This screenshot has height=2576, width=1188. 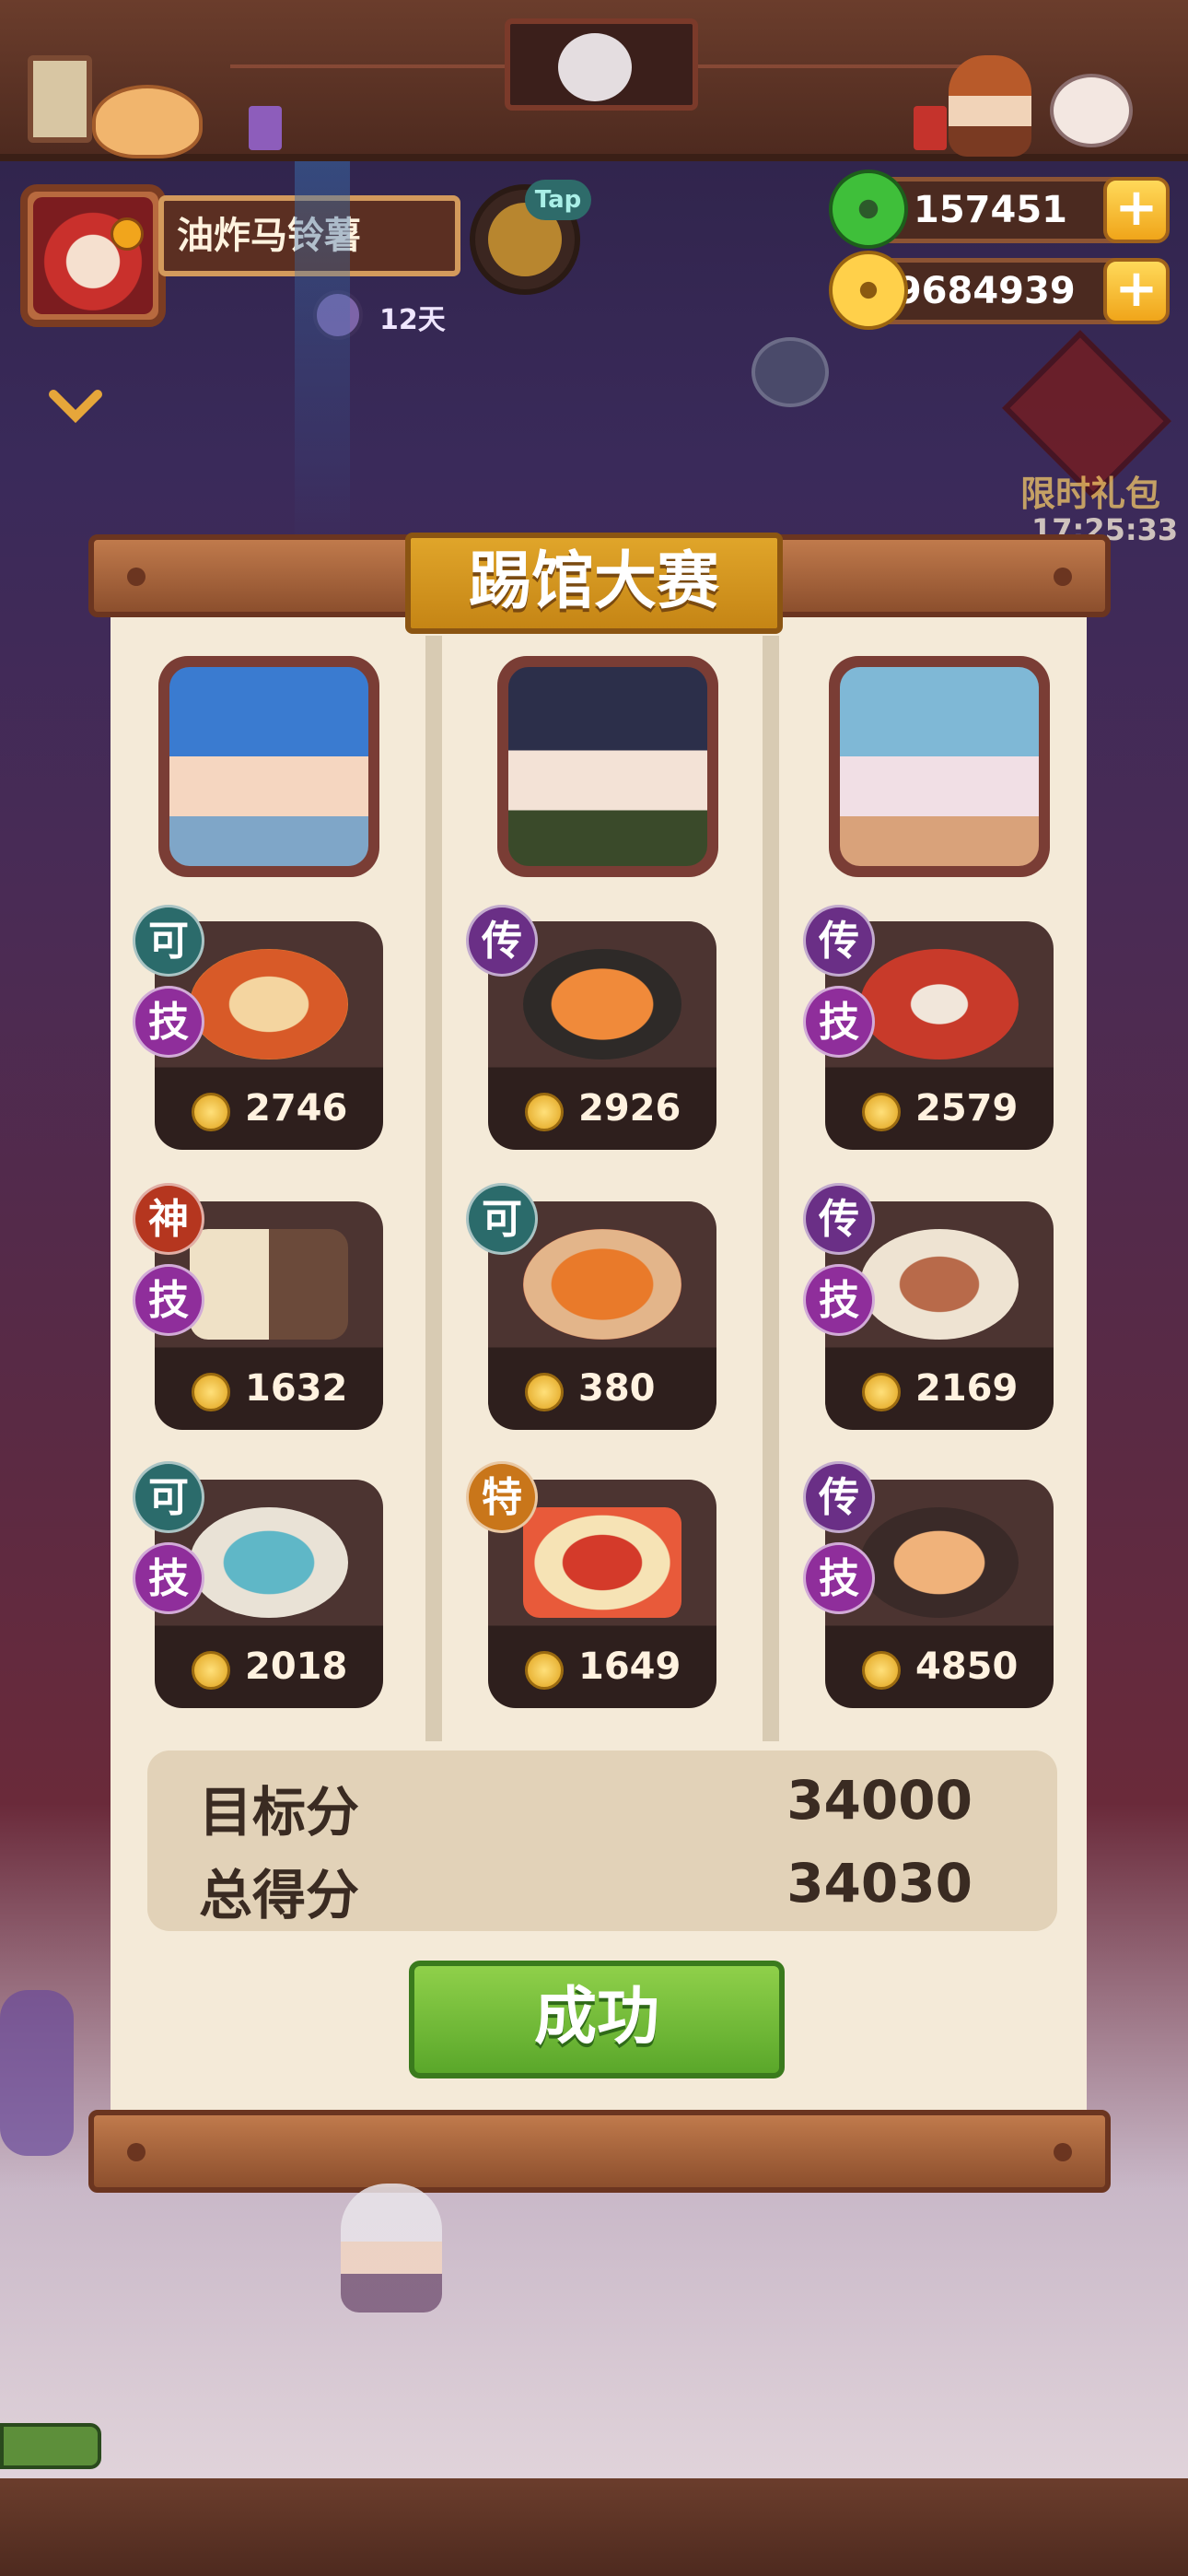 I want to click on pet-bubble-icon, so click(x=790, y=372).